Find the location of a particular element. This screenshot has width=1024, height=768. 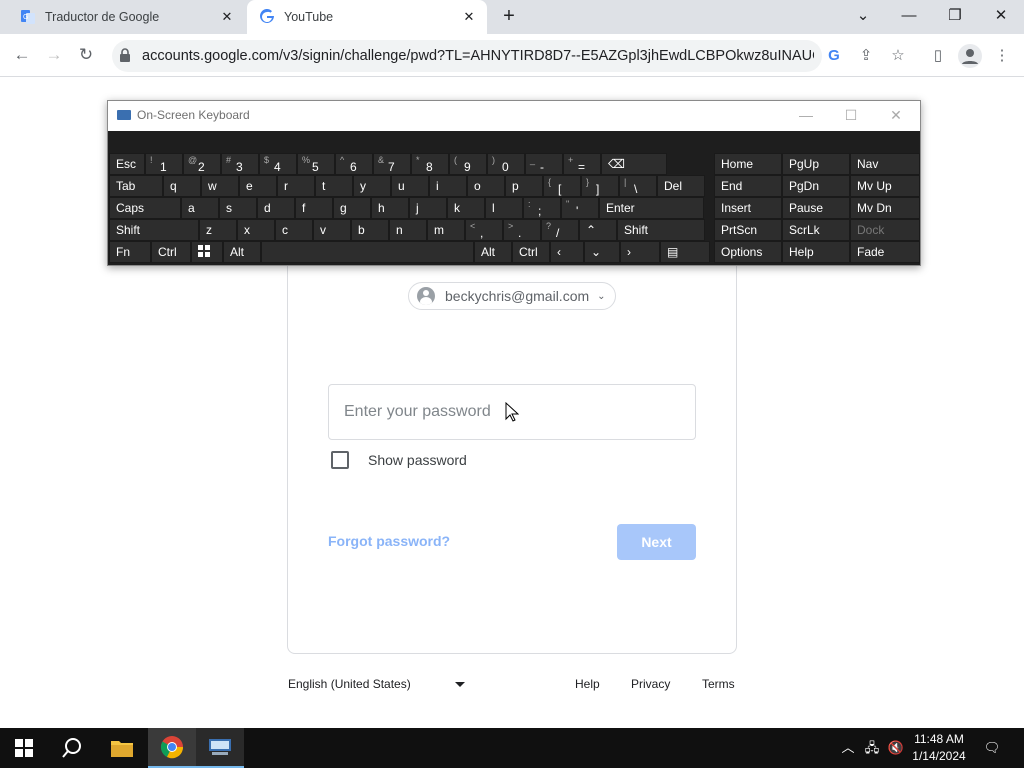

osk-nav-key: Dock is located at coordinates (885, 230).